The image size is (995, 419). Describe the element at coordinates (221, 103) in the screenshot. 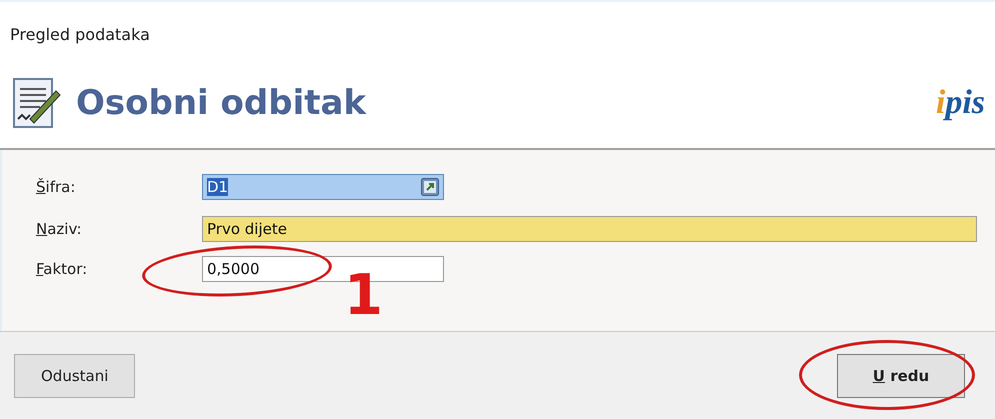

I see `dialog-heading: Osobni odbitak` at that location.